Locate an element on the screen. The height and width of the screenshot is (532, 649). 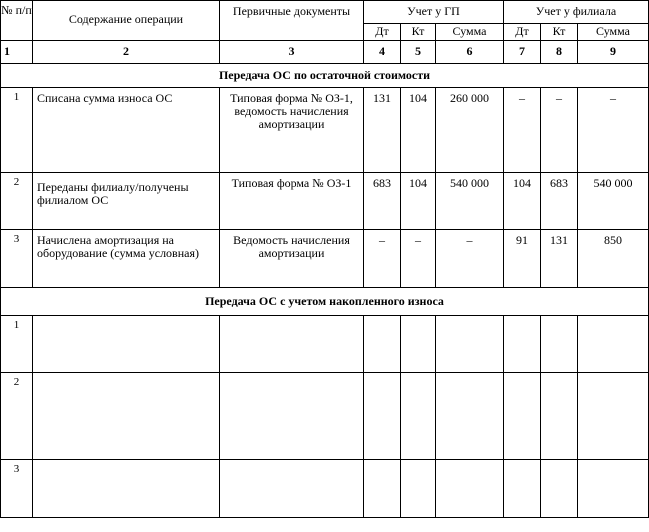
column-number: 9 is located at coordinates (613, 52).